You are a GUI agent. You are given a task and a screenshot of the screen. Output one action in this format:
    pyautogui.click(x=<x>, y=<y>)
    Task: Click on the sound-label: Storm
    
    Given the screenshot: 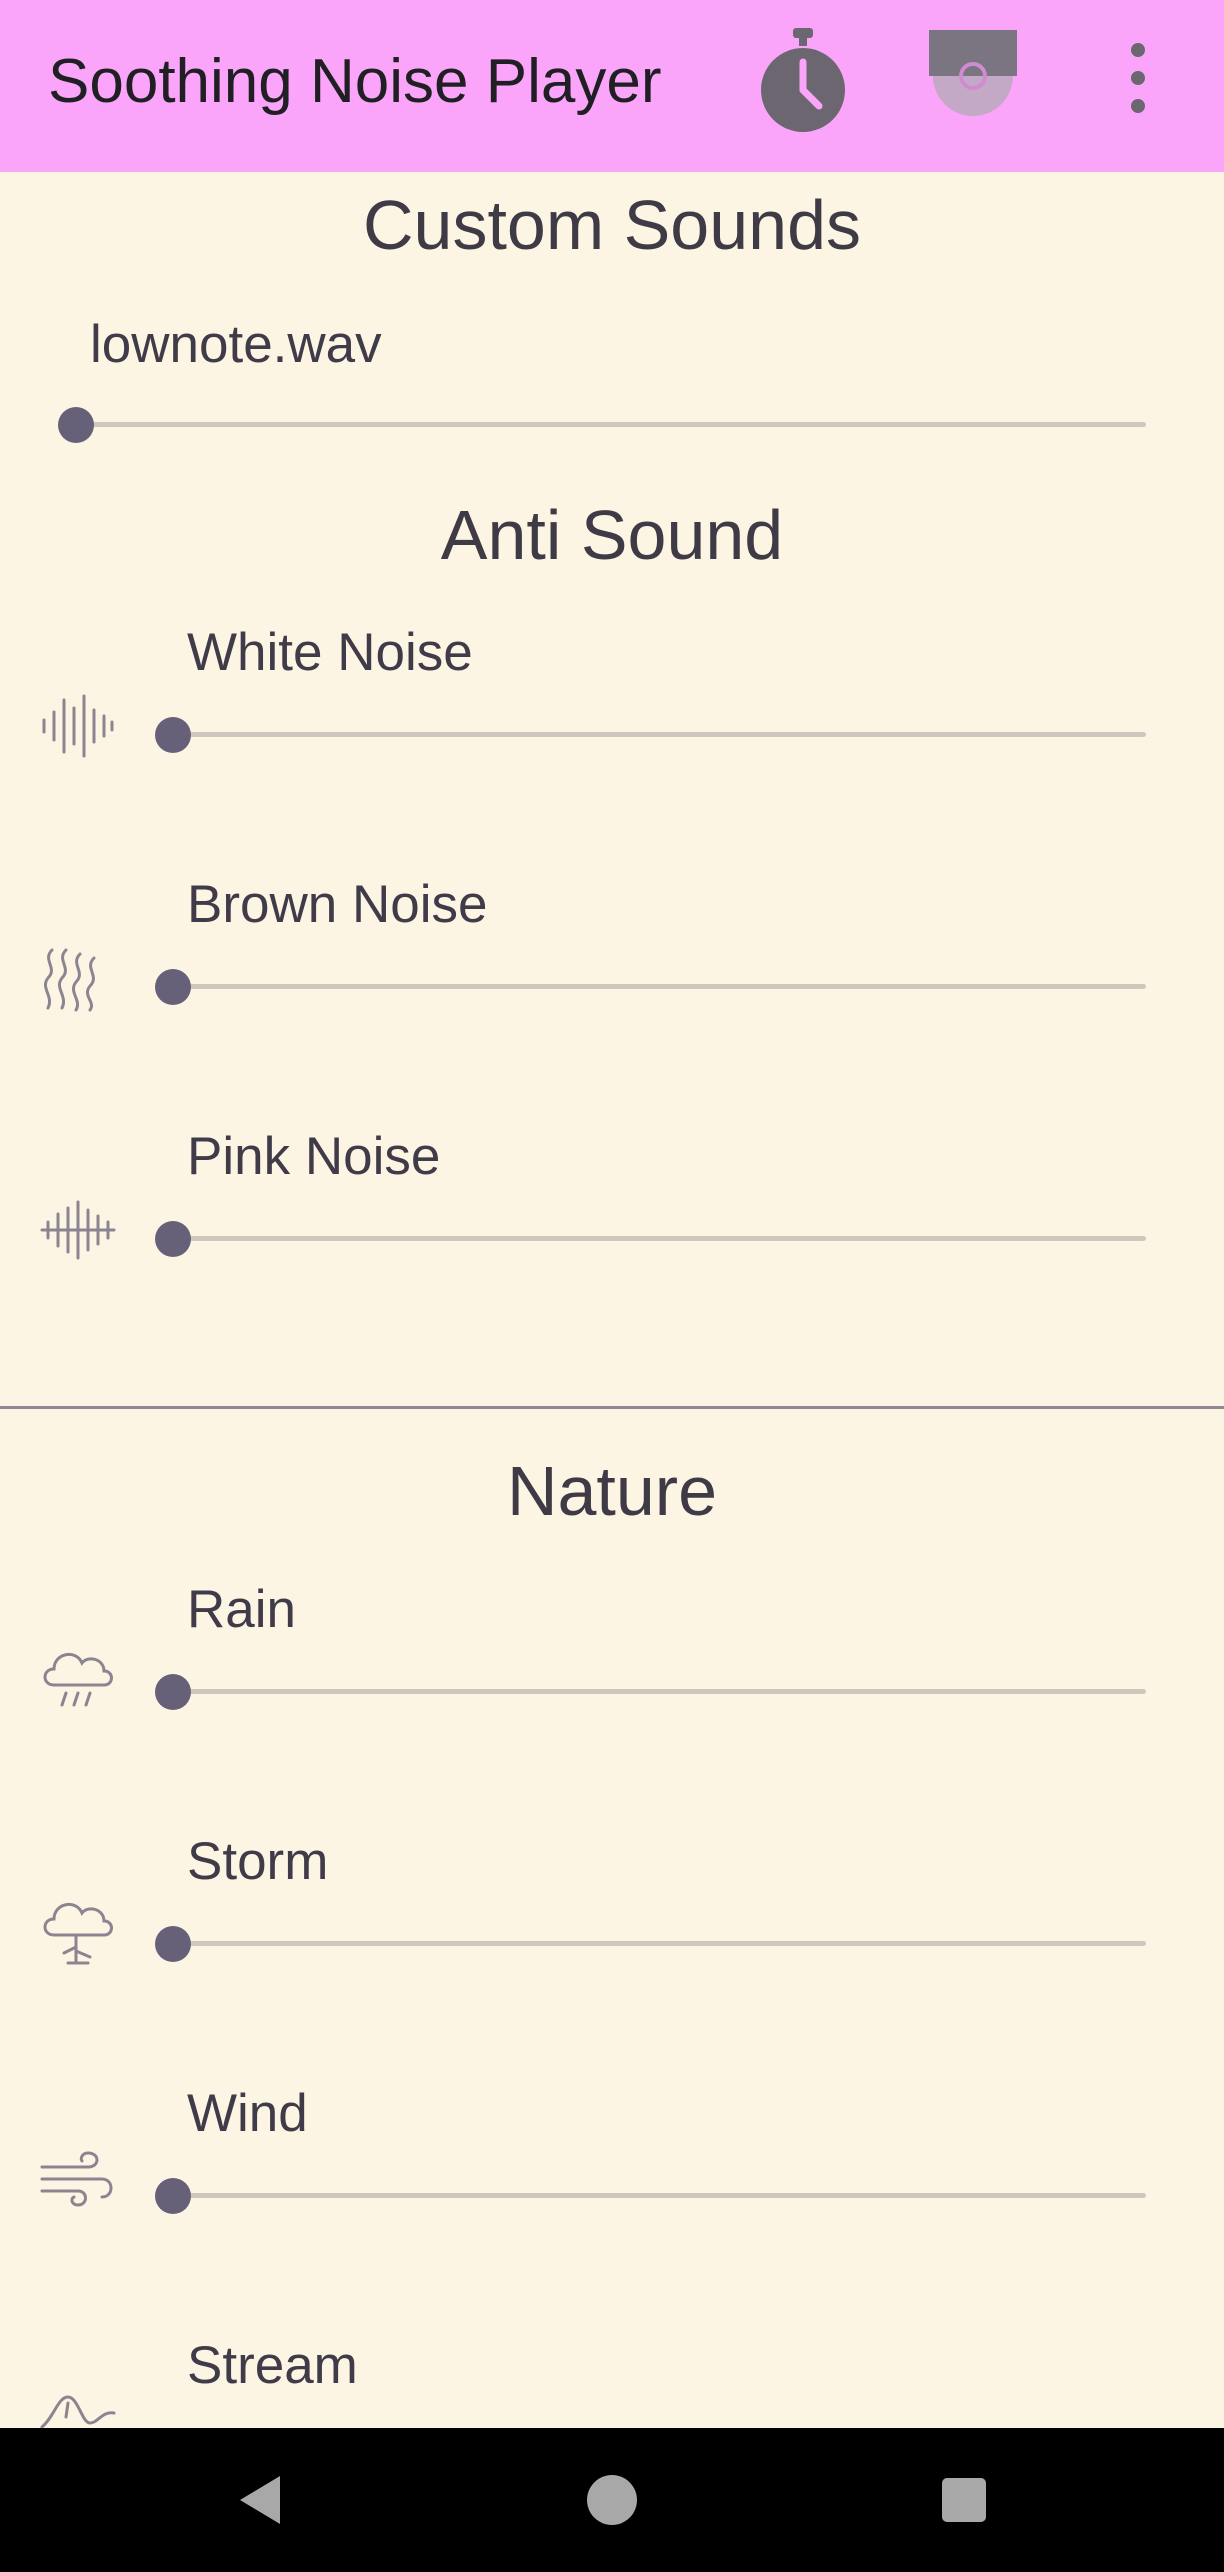 What is the action you would take?
    pyautogui.click(x=258, y=1861)
    